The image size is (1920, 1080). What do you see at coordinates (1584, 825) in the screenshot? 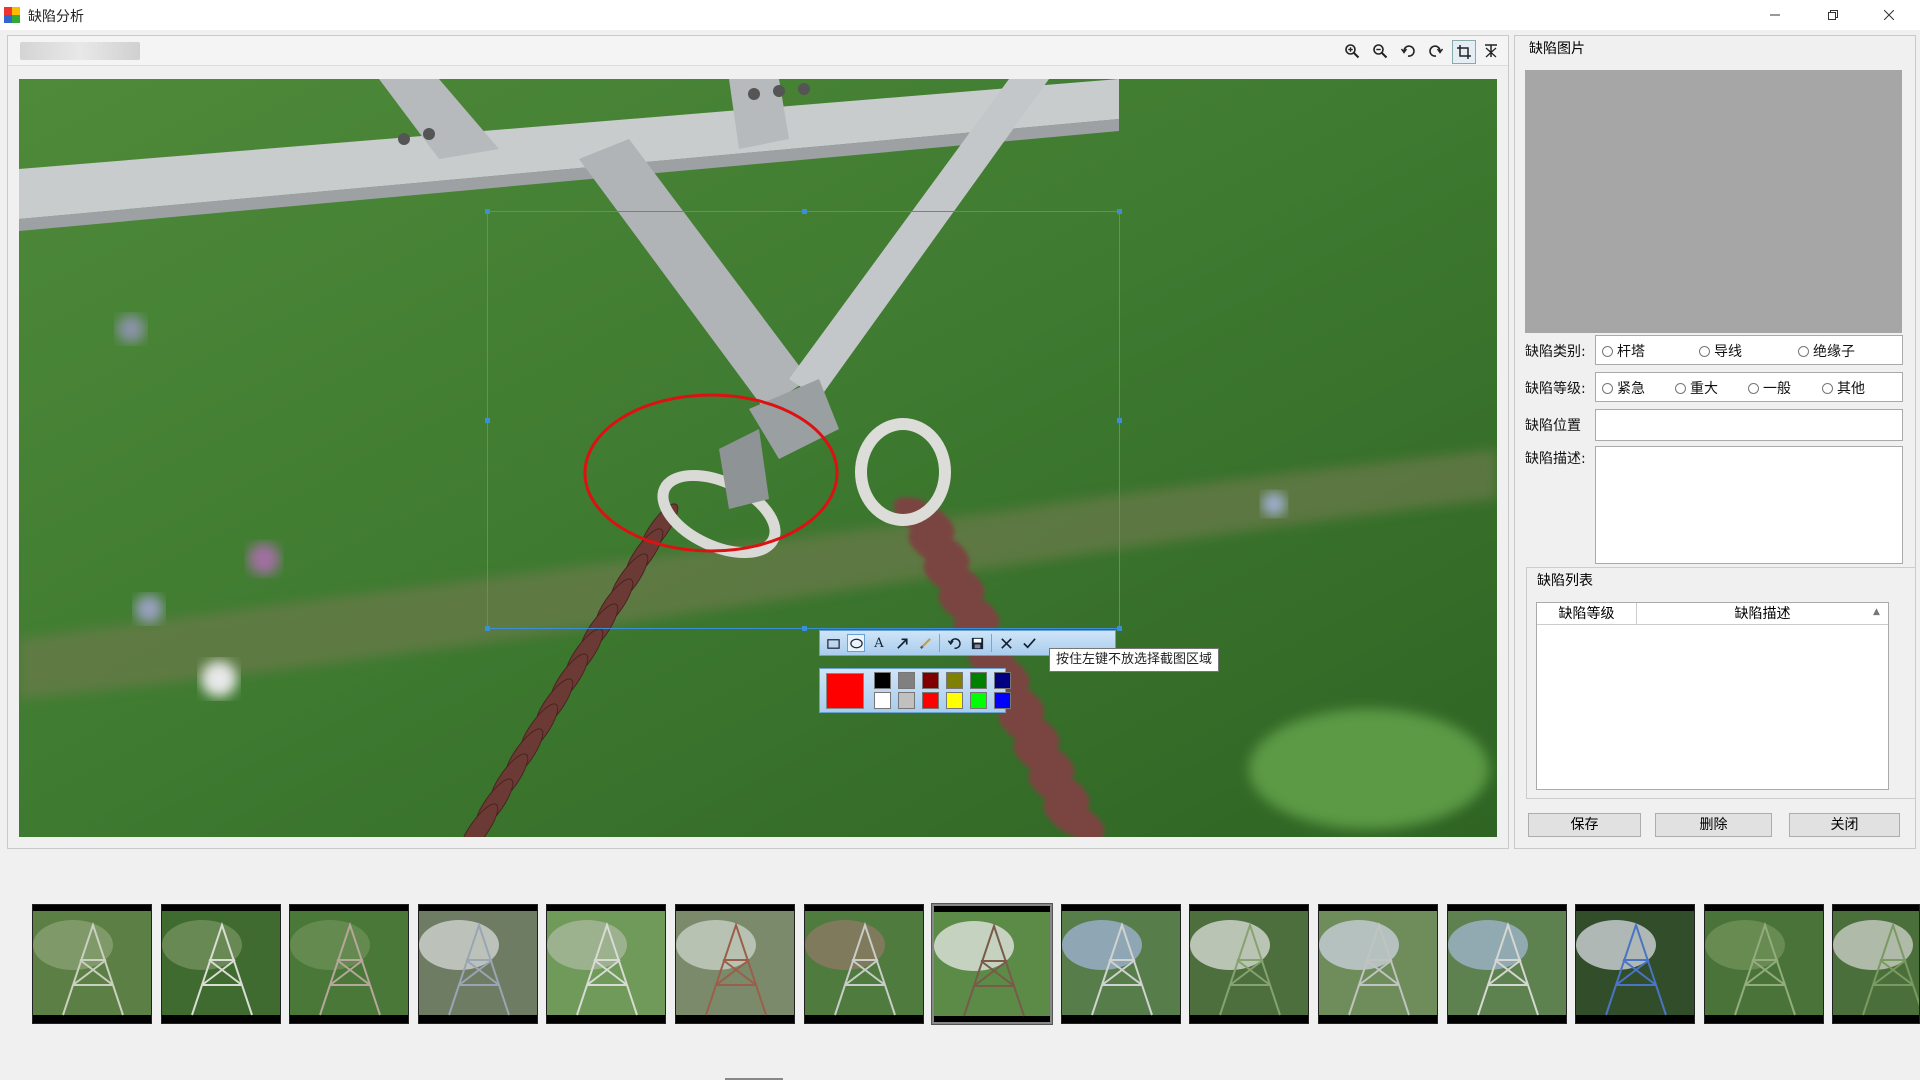
I see `save-button: 保存` at bounding box center [1584, 825].